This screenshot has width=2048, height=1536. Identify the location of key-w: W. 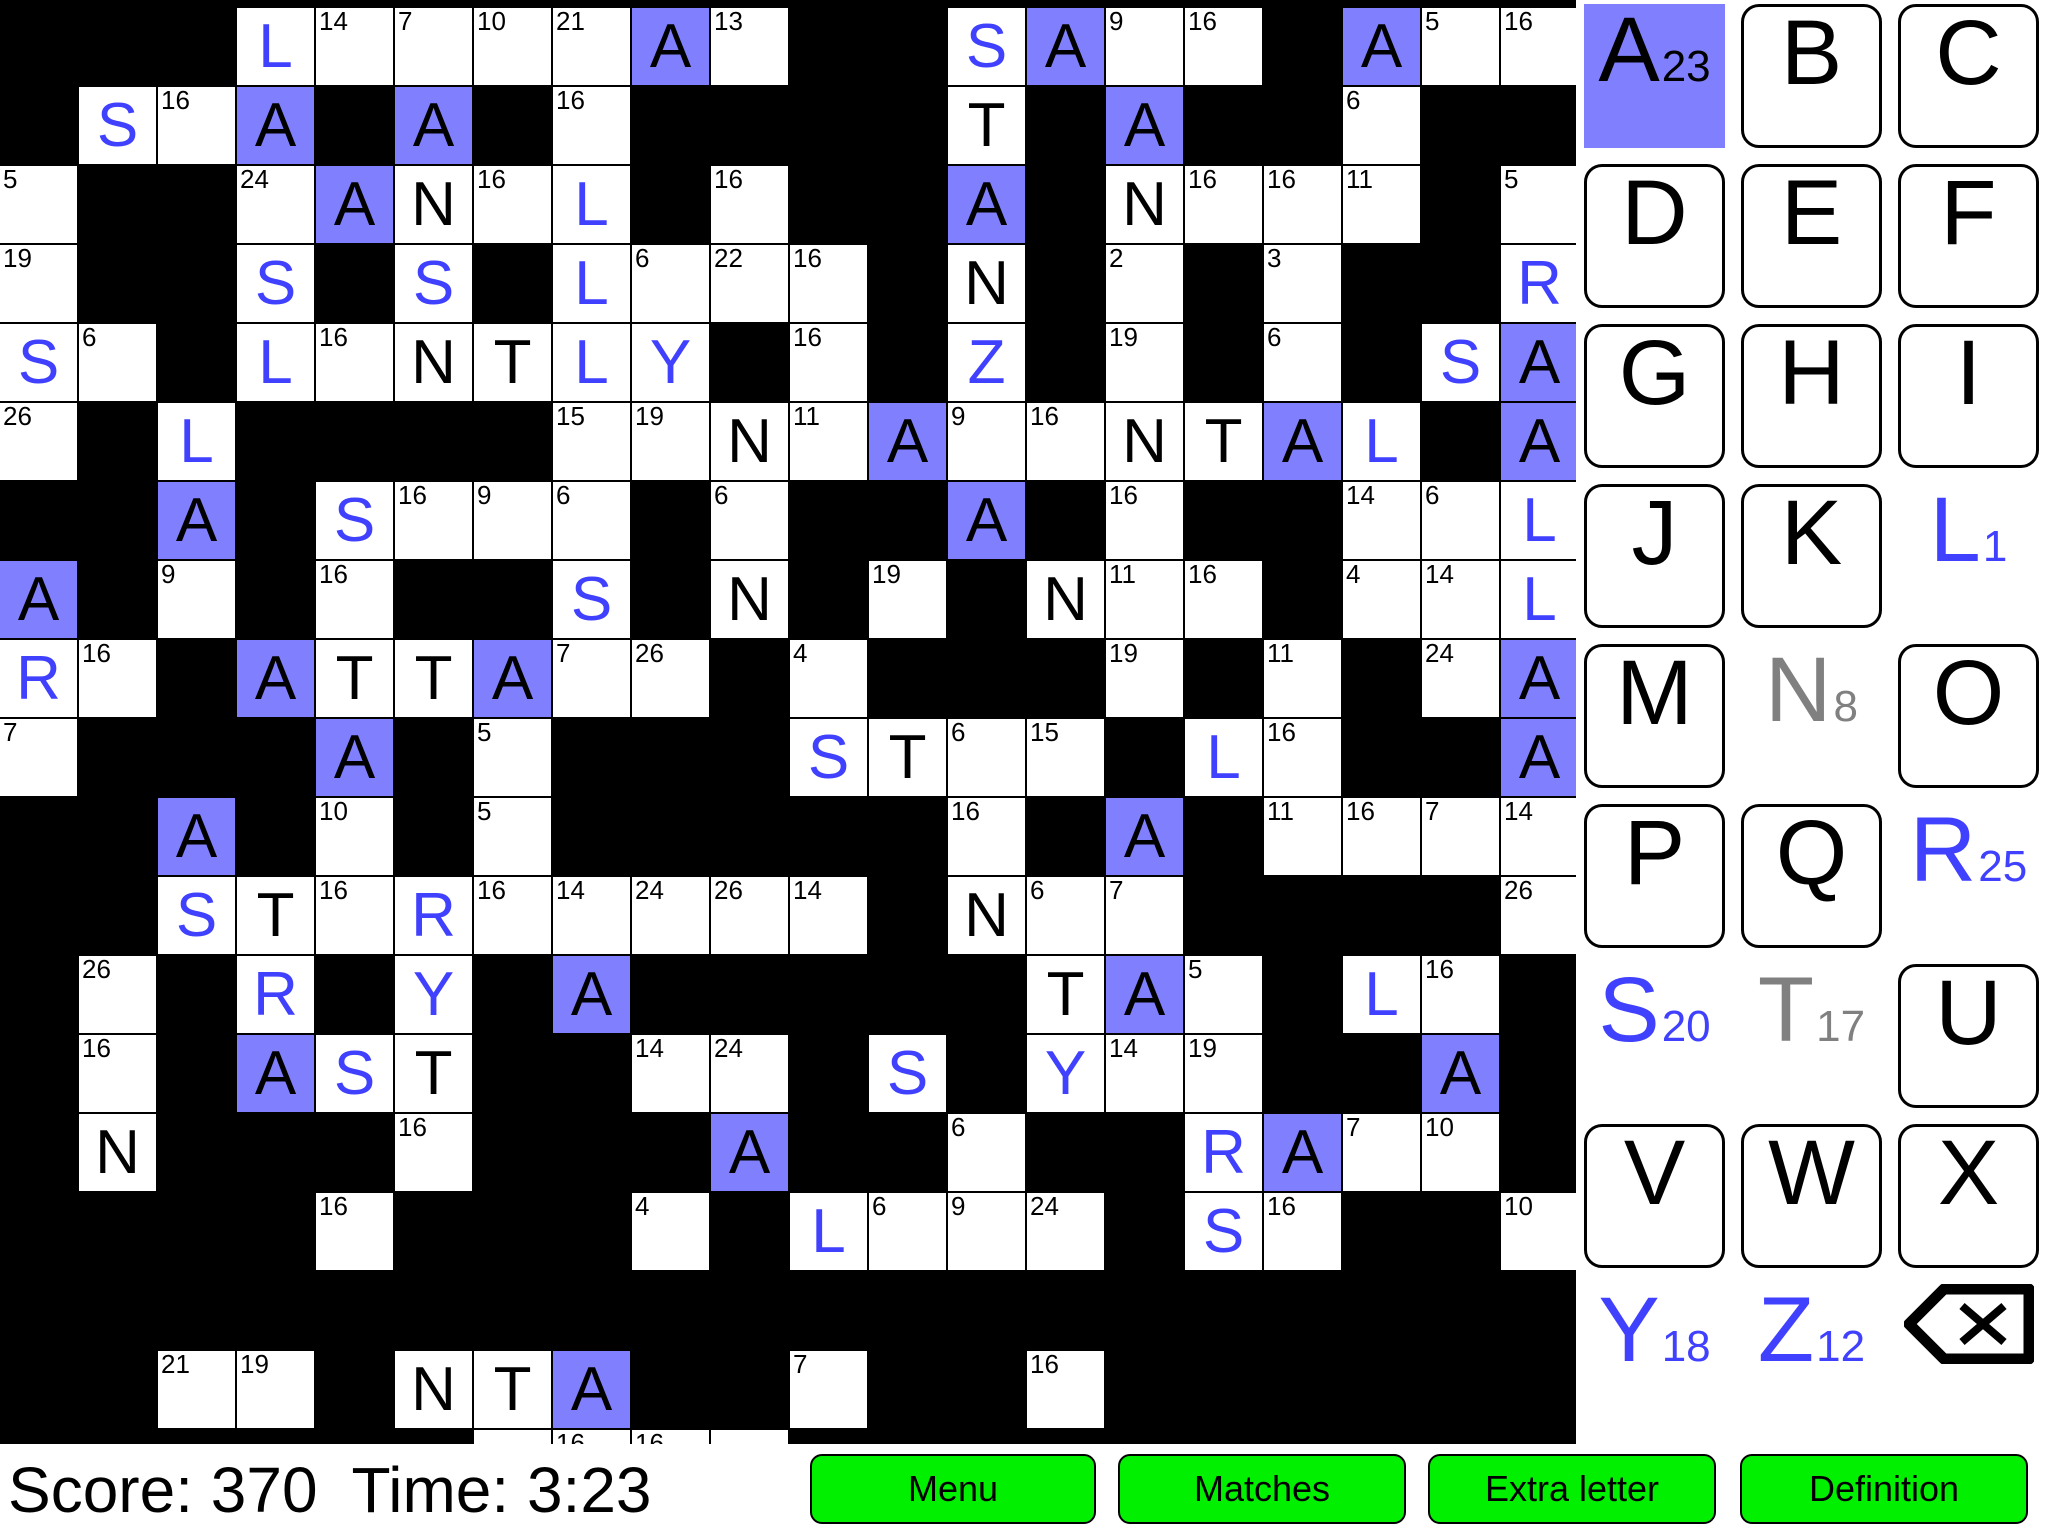
(1811, 1196).